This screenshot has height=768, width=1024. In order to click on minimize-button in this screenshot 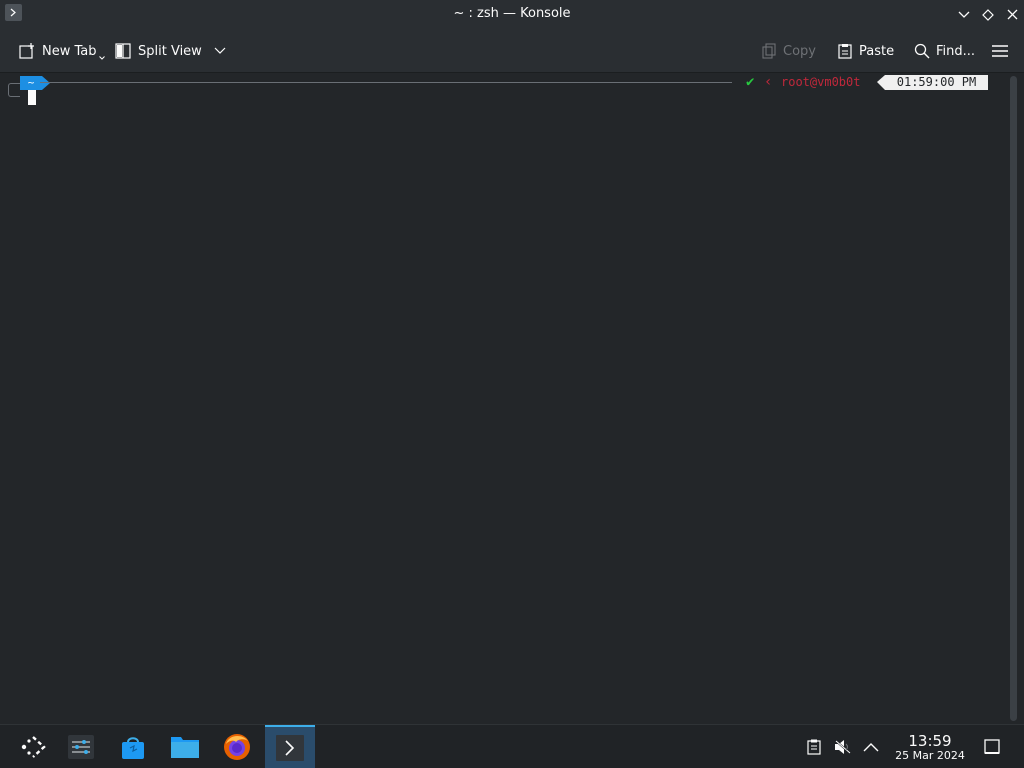, I will do `click(964, 14)`.